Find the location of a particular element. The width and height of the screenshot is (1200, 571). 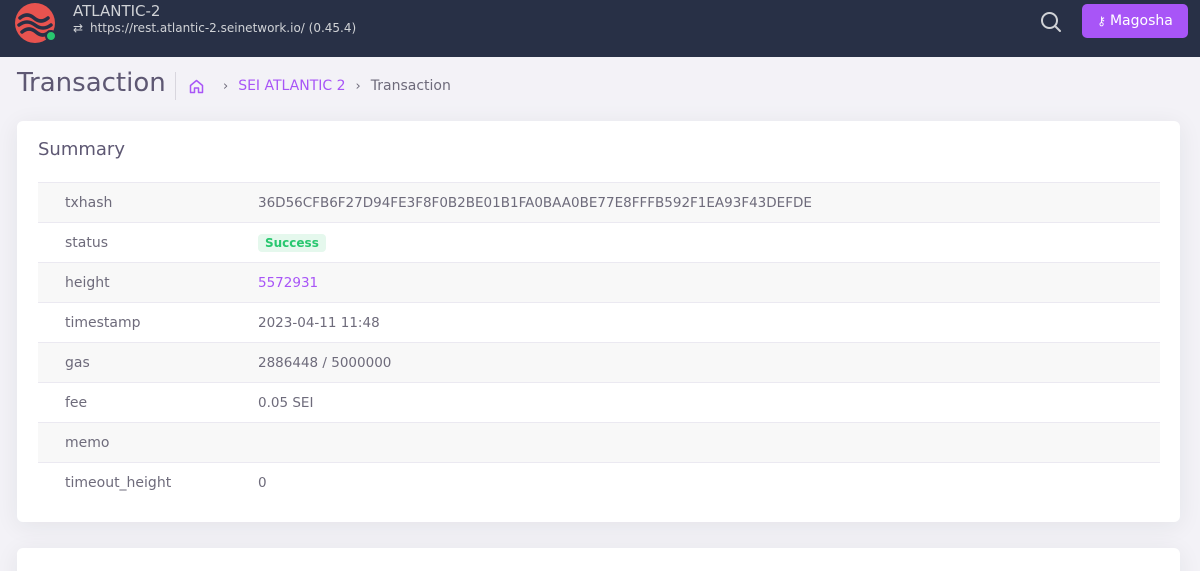

breadcrumb: › SEI ATLANTIC 2 › Transaction is located at coordinates (319, 86).